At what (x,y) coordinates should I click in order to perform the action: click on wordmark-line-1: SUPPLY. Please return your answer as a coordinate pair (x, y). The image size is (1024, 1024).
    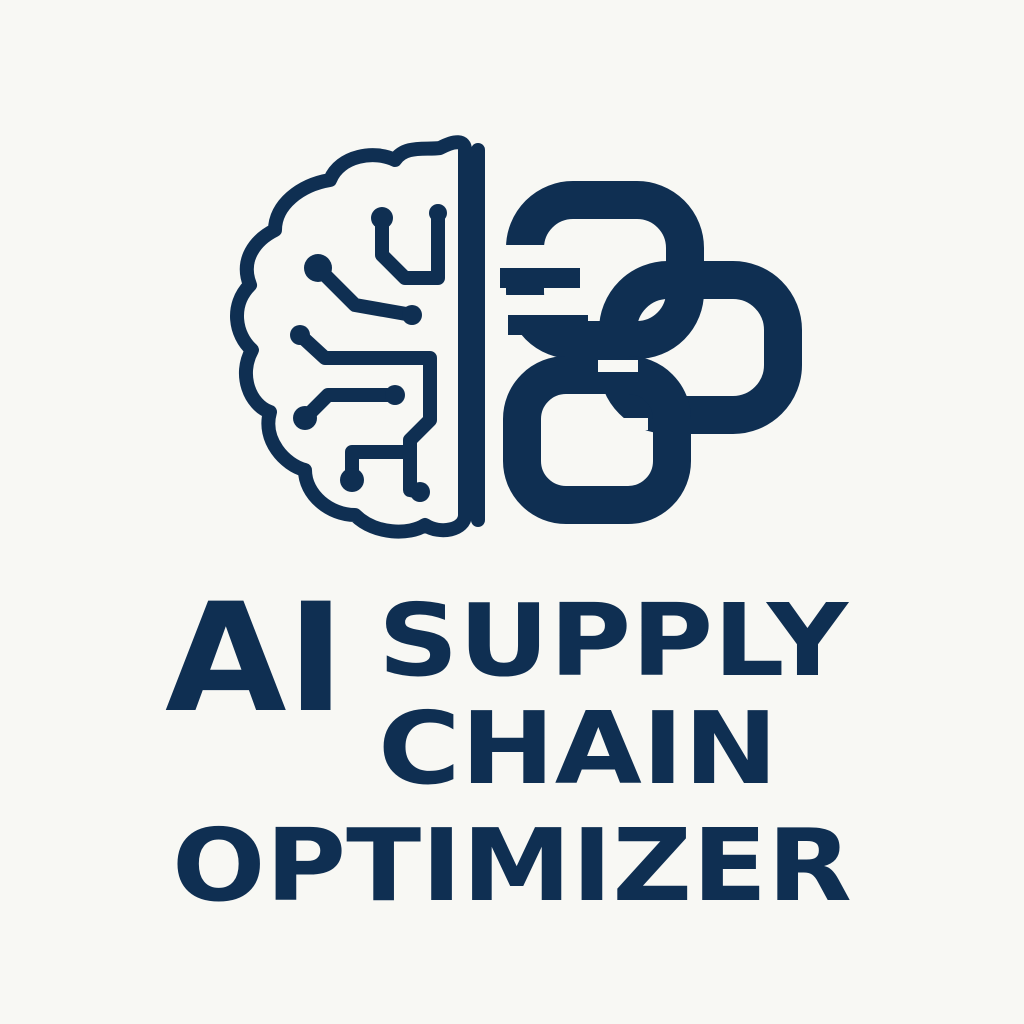
    Looking at the image, I should click on (614, 640).